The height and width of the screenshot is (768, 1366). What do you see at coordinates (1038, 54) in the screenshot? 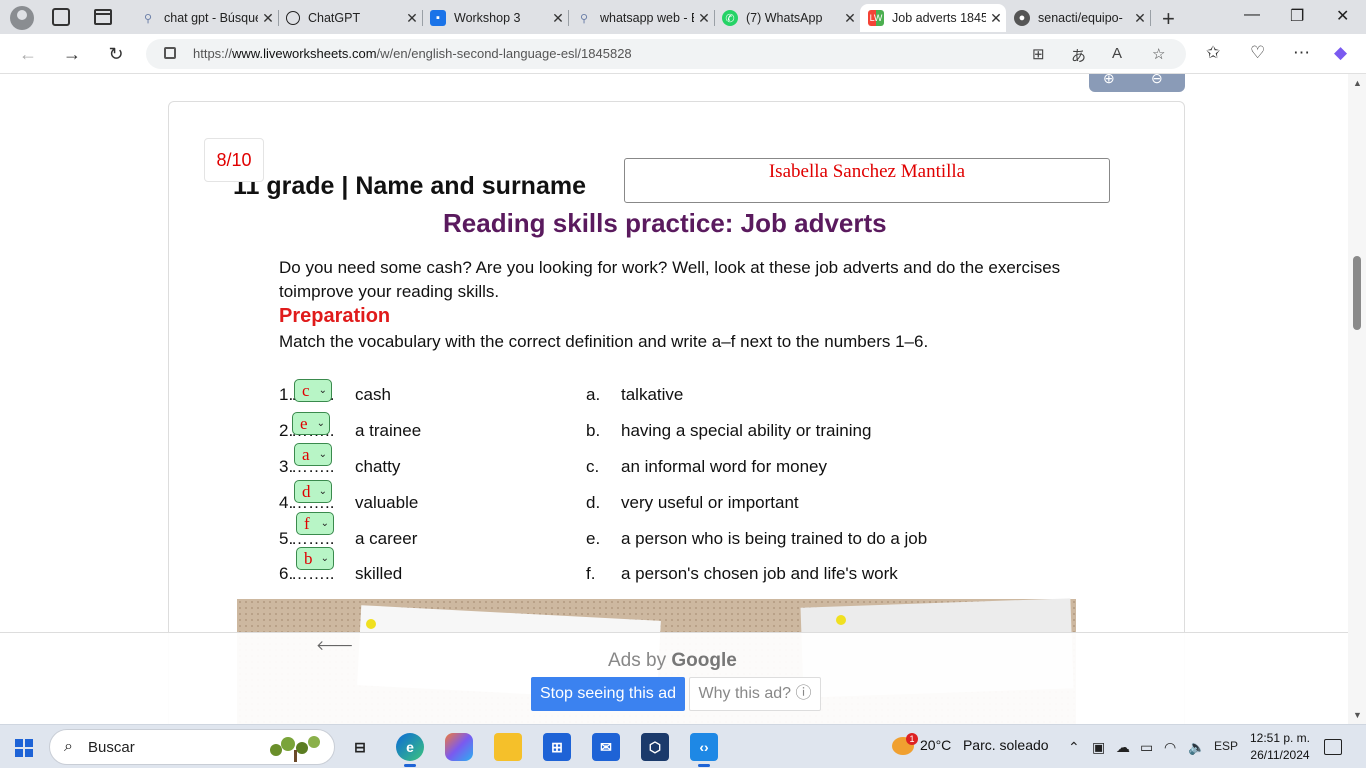
I see `app-available-icon: ⊞` at bounding box center [1038, 54].